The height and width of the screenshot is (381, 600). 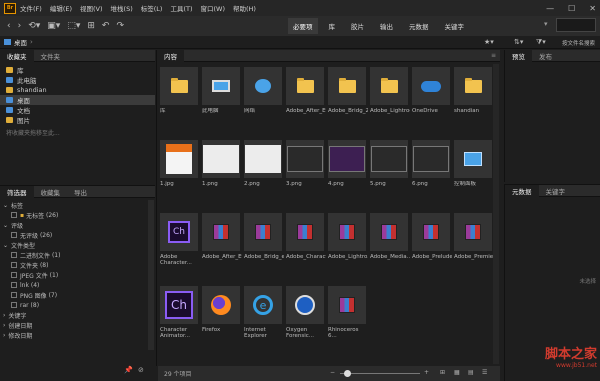 I want to click on filter-item: 无评级 (26), so click(x=77, y=235).